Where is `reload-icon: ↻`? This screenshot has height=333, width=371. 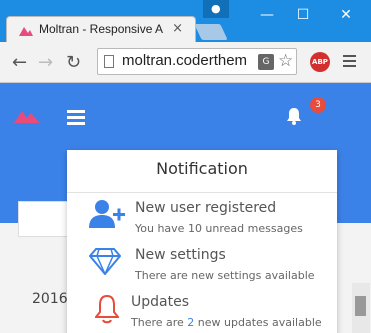 reload-icon: ↻ is located at coordinates (73, 62).